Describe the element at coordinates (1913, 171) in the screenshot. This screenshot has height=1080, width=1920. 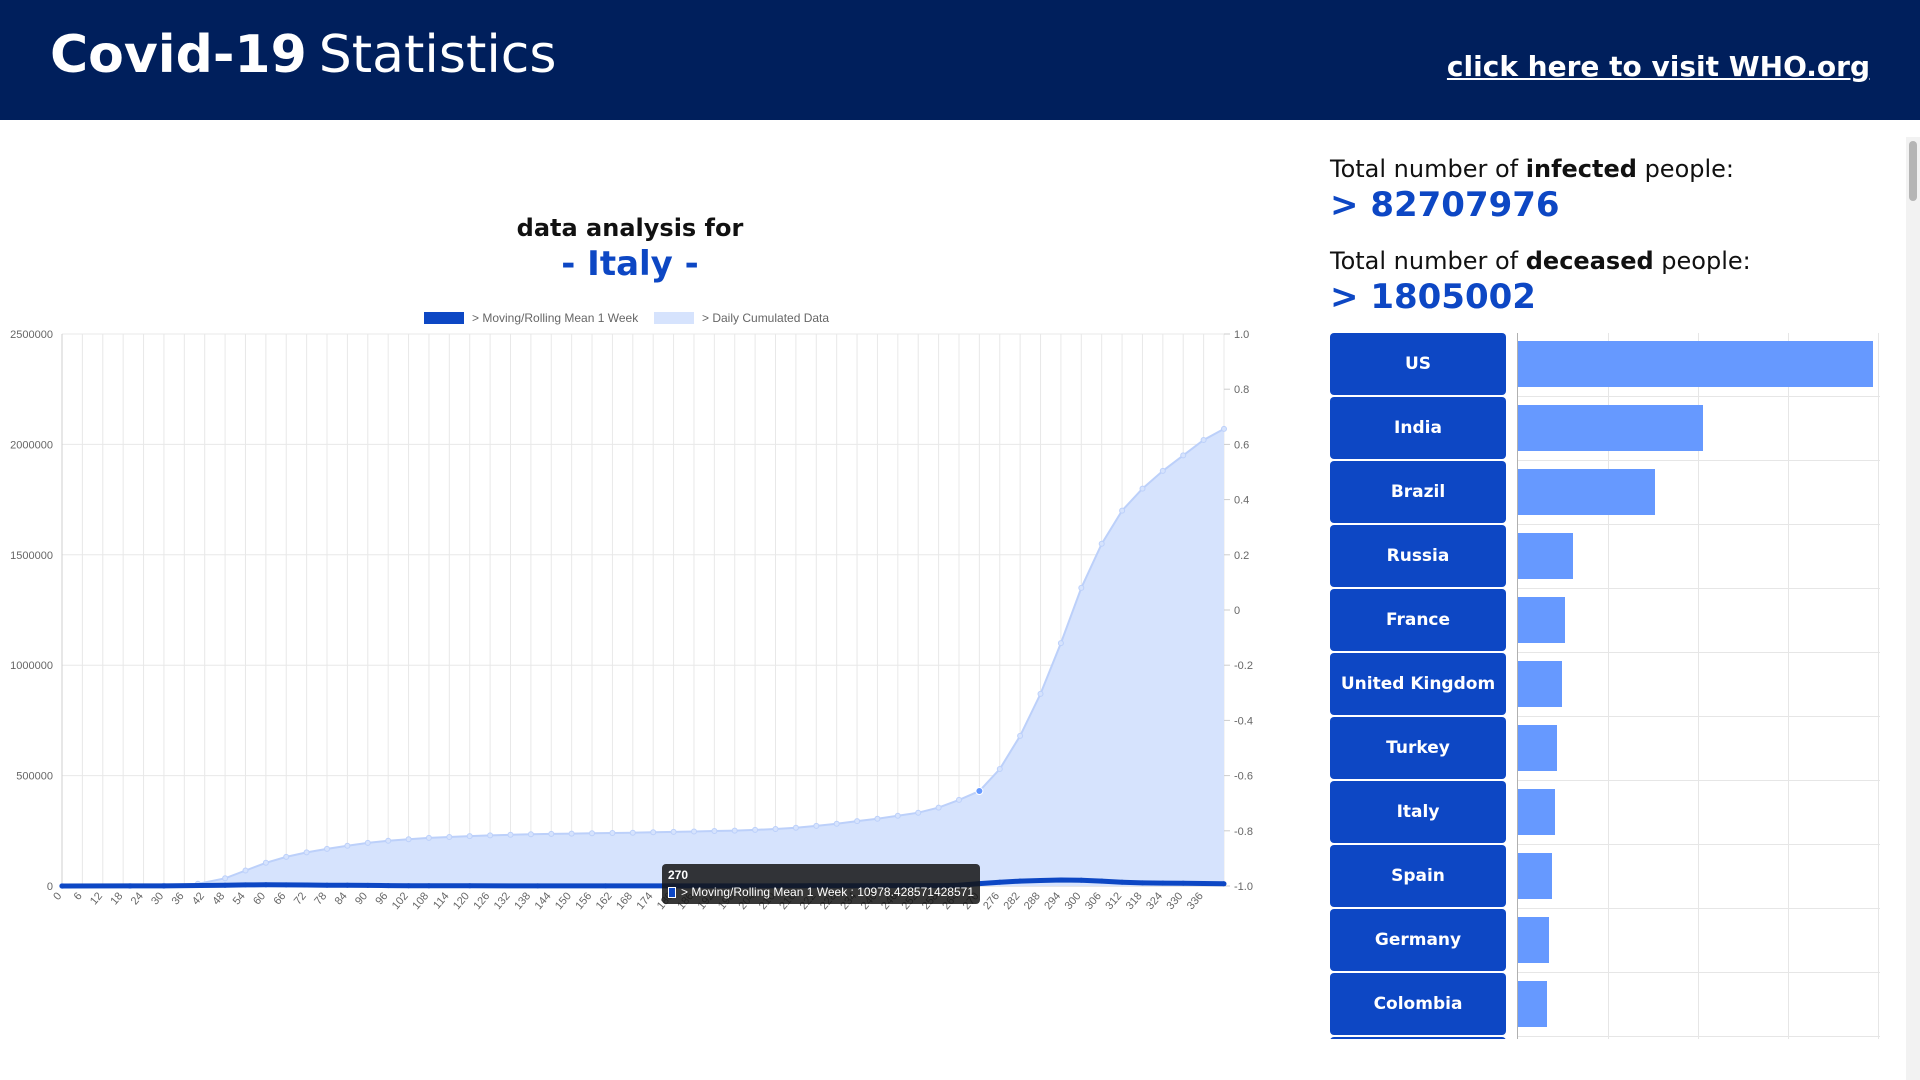
I see `scrollbar-thumb` at that location.